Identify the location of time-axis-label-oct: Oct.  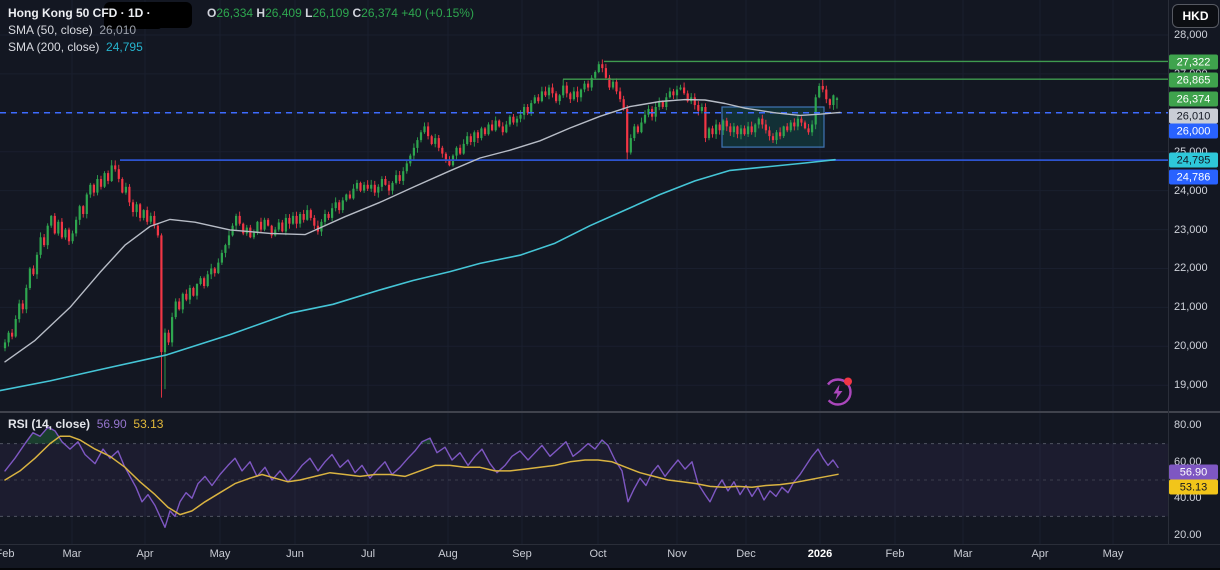
(597, 554).